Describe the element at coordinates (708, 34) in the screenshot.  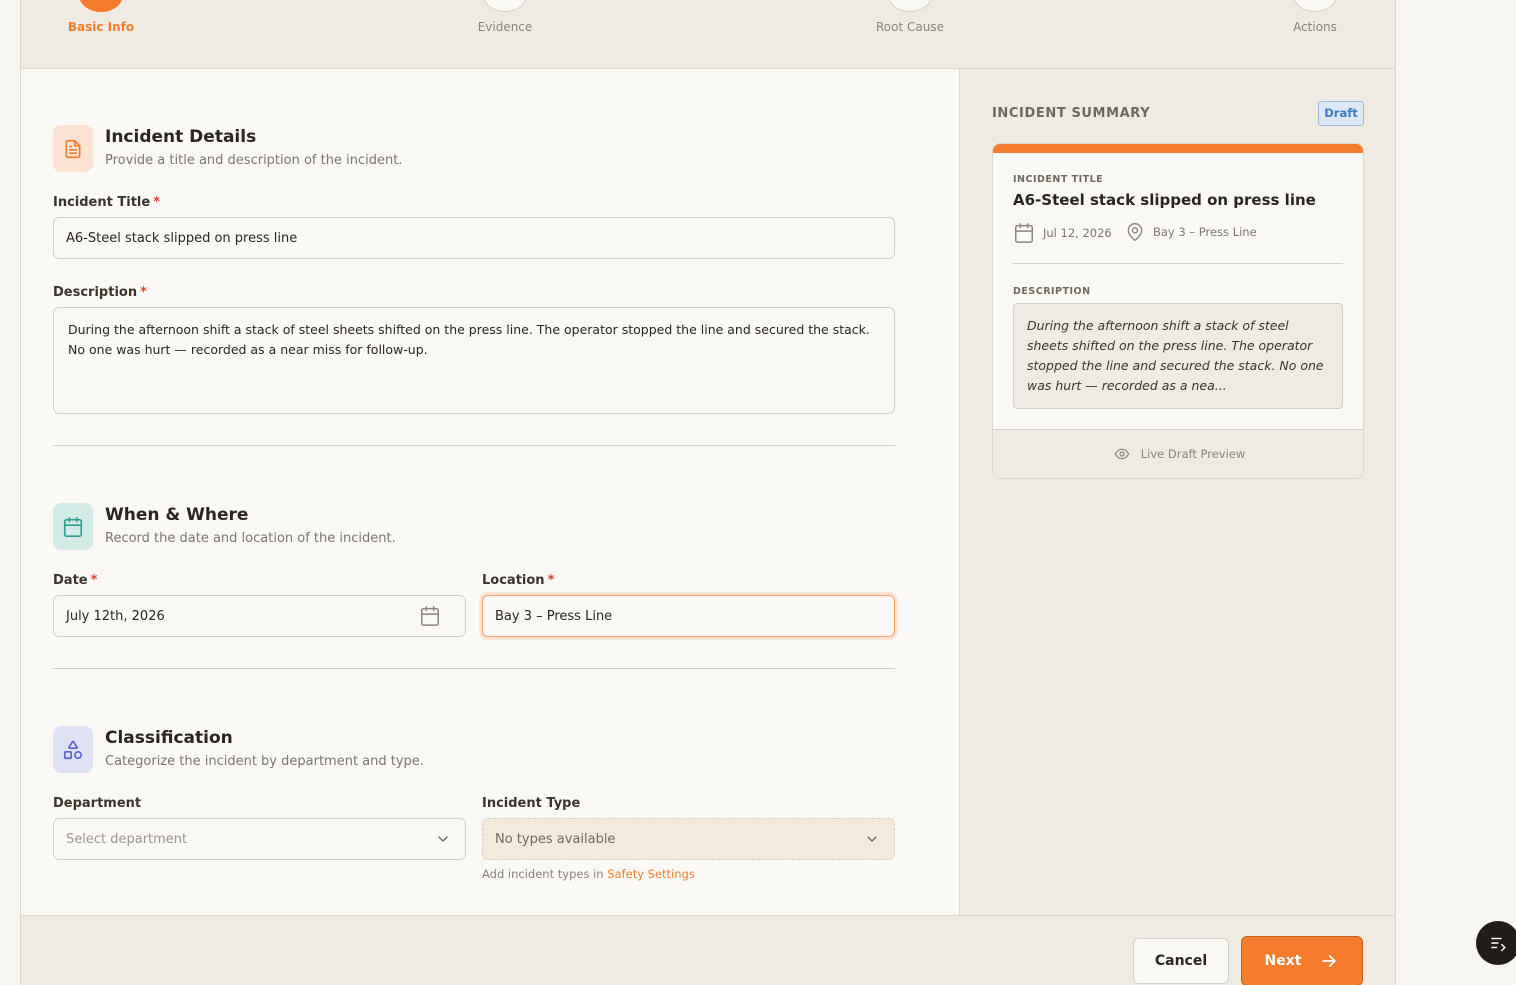
I see `wizard-stepper: Basic Info Evidence Root Cause Actions` at that location.